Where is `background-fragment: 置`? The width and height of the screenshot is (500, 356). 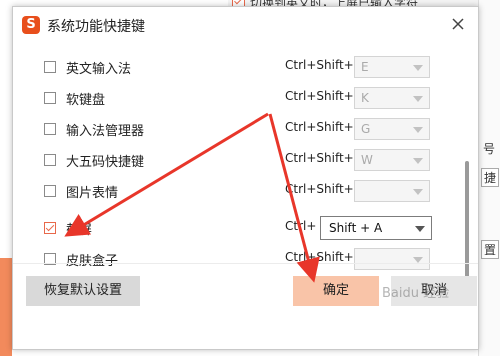 background-fragment: 置 is located at coordinates (490, 249).